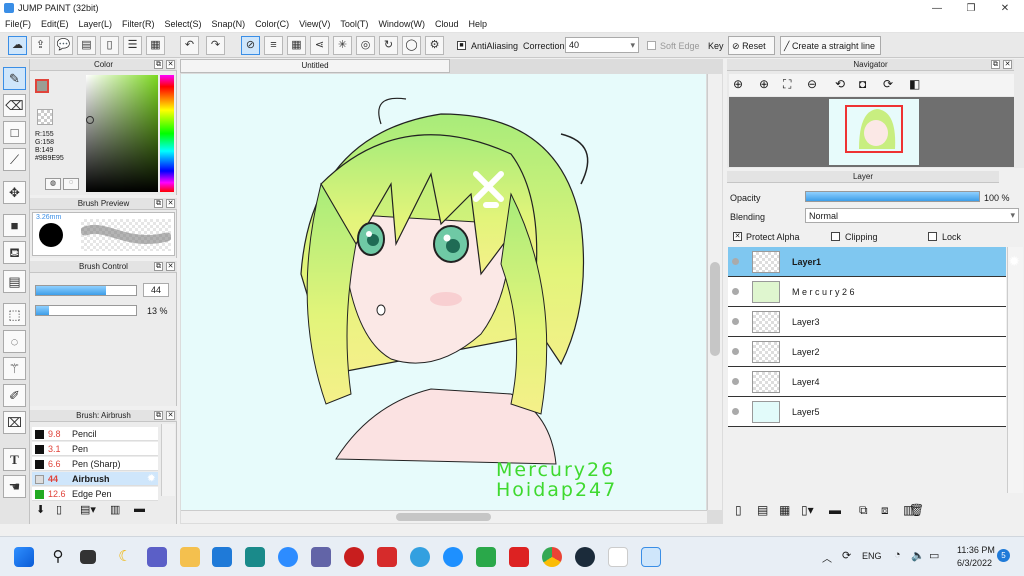 The image size is (1024, 576). Describe the element at coordinates (14, 132) in the screenshot. I see `rectangle-tool-icon: □` at that location.